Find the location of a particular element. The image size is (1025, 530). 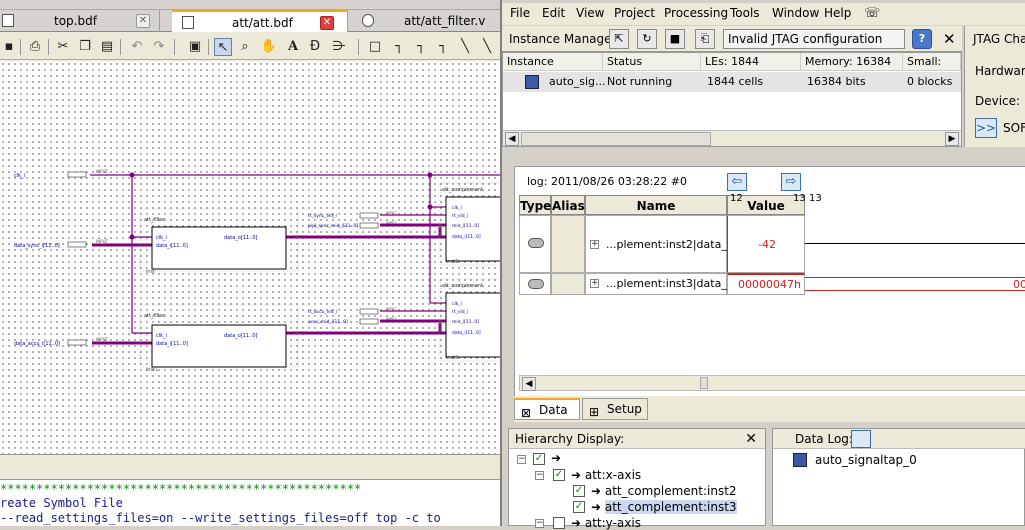

menu-file: File is located at coordinates (520, 13).